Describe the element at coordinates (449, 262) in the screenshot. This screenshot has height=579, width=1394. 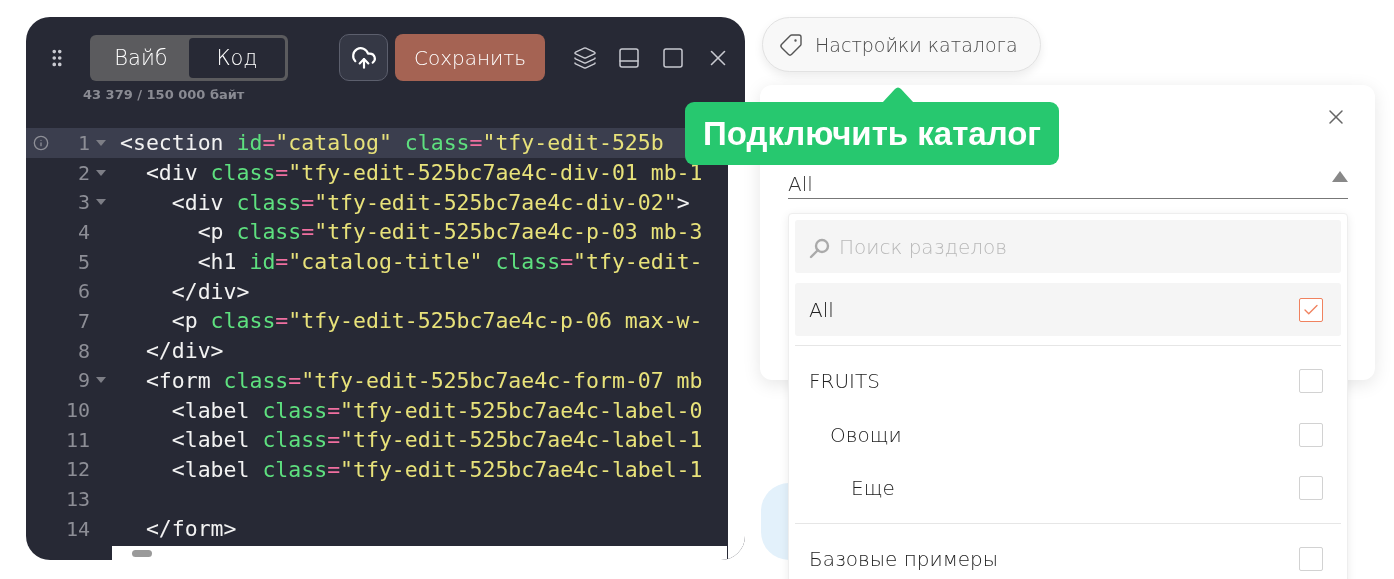
I see `code-line: <h1 id="catalog-title" class="tfy-edit-` at that location.